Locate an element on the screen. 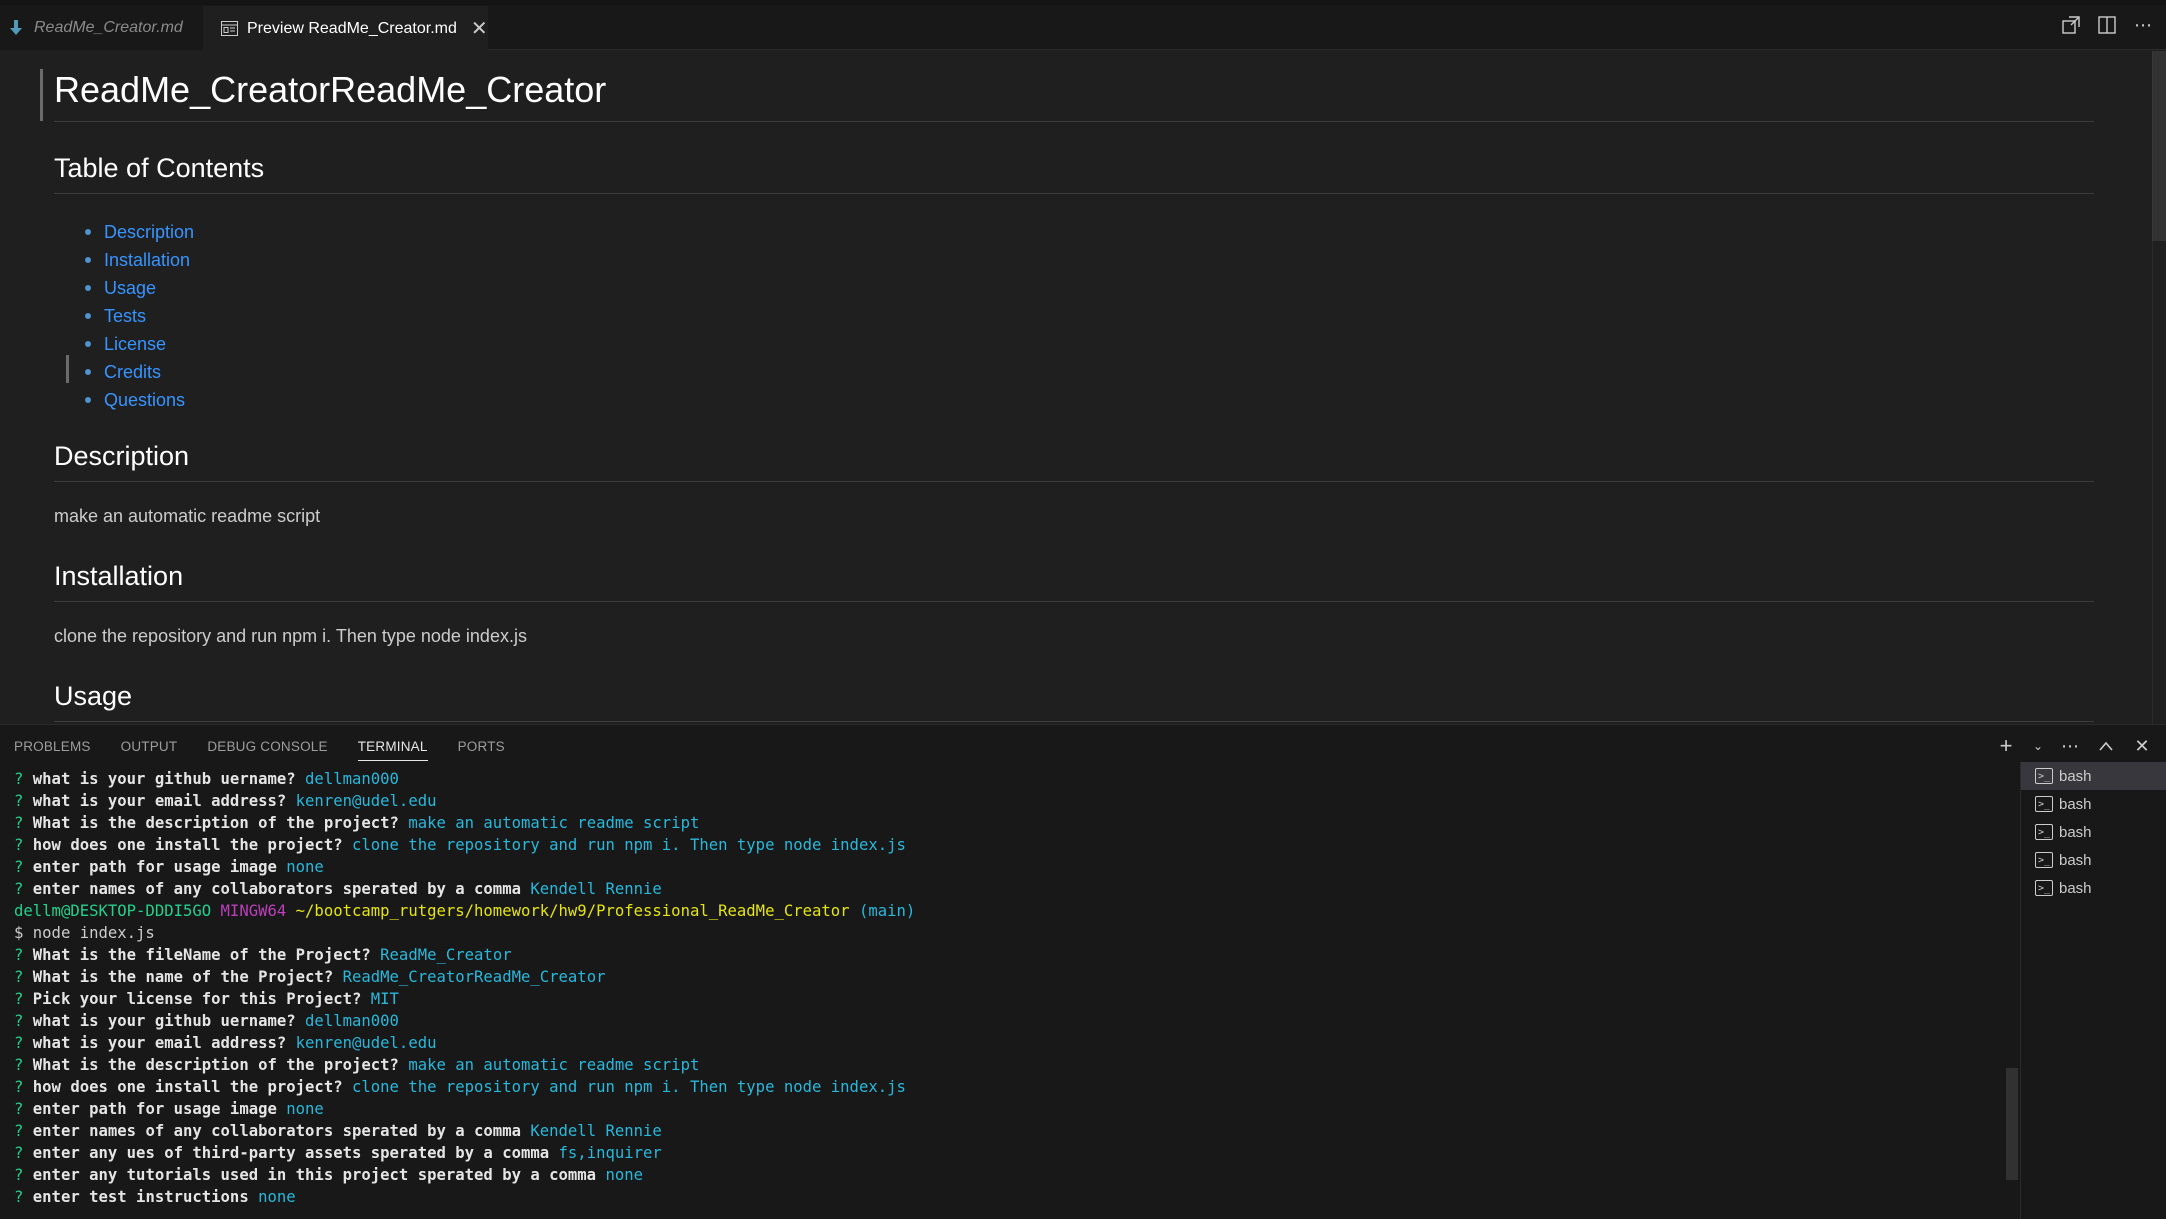  toc-link: Usage is located at coordinates (130, 288).